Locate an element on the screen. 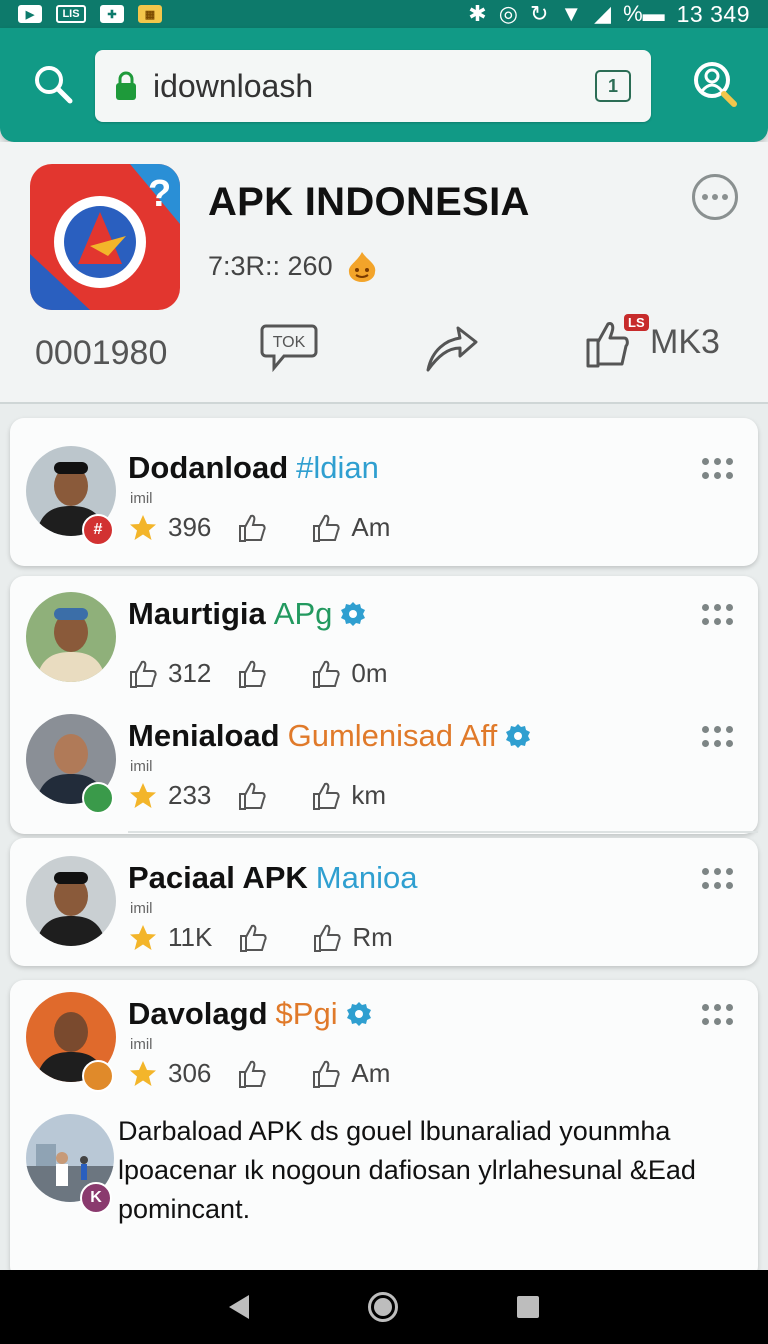 Image resolution: width=768 pixels, height=1344 pixels. item-stats: 396 Am is located at coordinates (276, 527).